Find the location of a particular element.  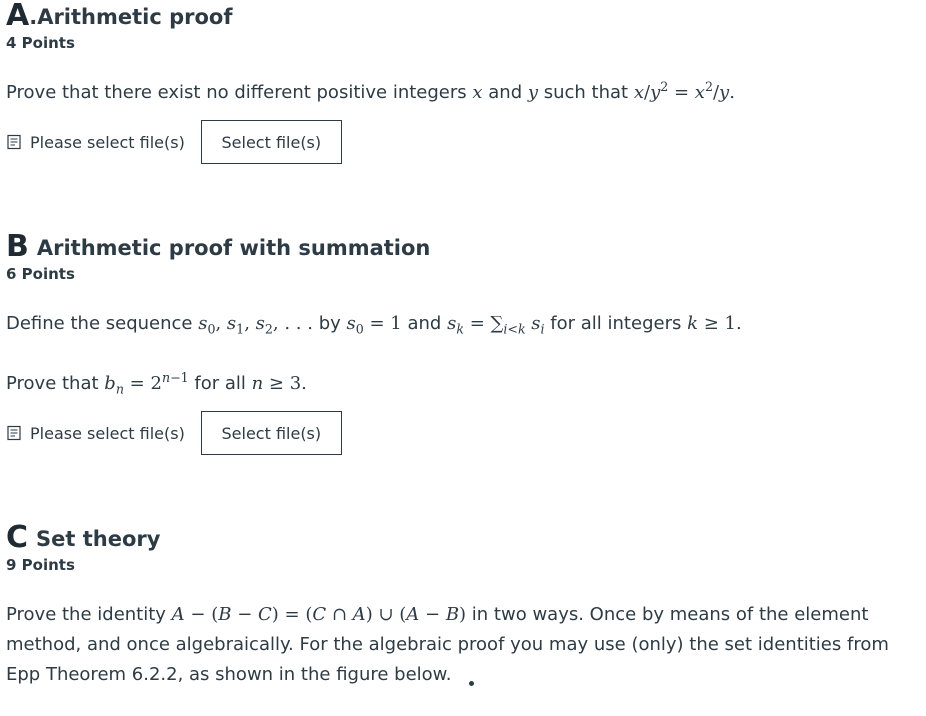

math-x: x is located at coordinates (477, 92).